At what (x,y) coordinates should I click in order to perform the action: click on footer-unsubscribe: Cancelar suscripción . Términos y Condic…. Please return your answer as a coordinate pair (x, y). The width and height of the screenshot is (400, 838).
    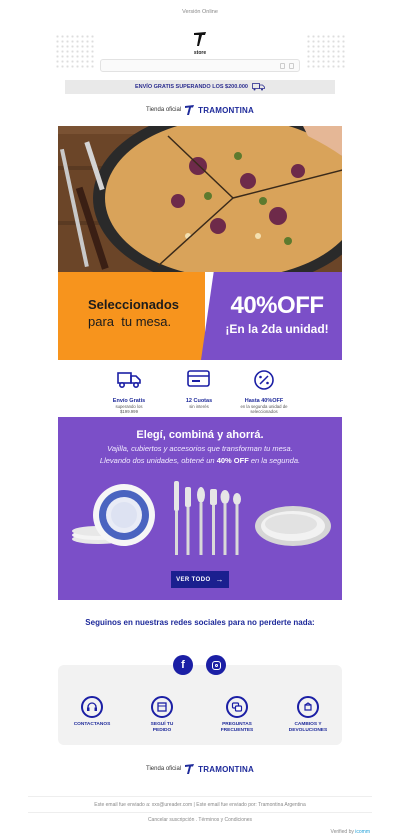
    Looking at the image, I should click on (200, 820).